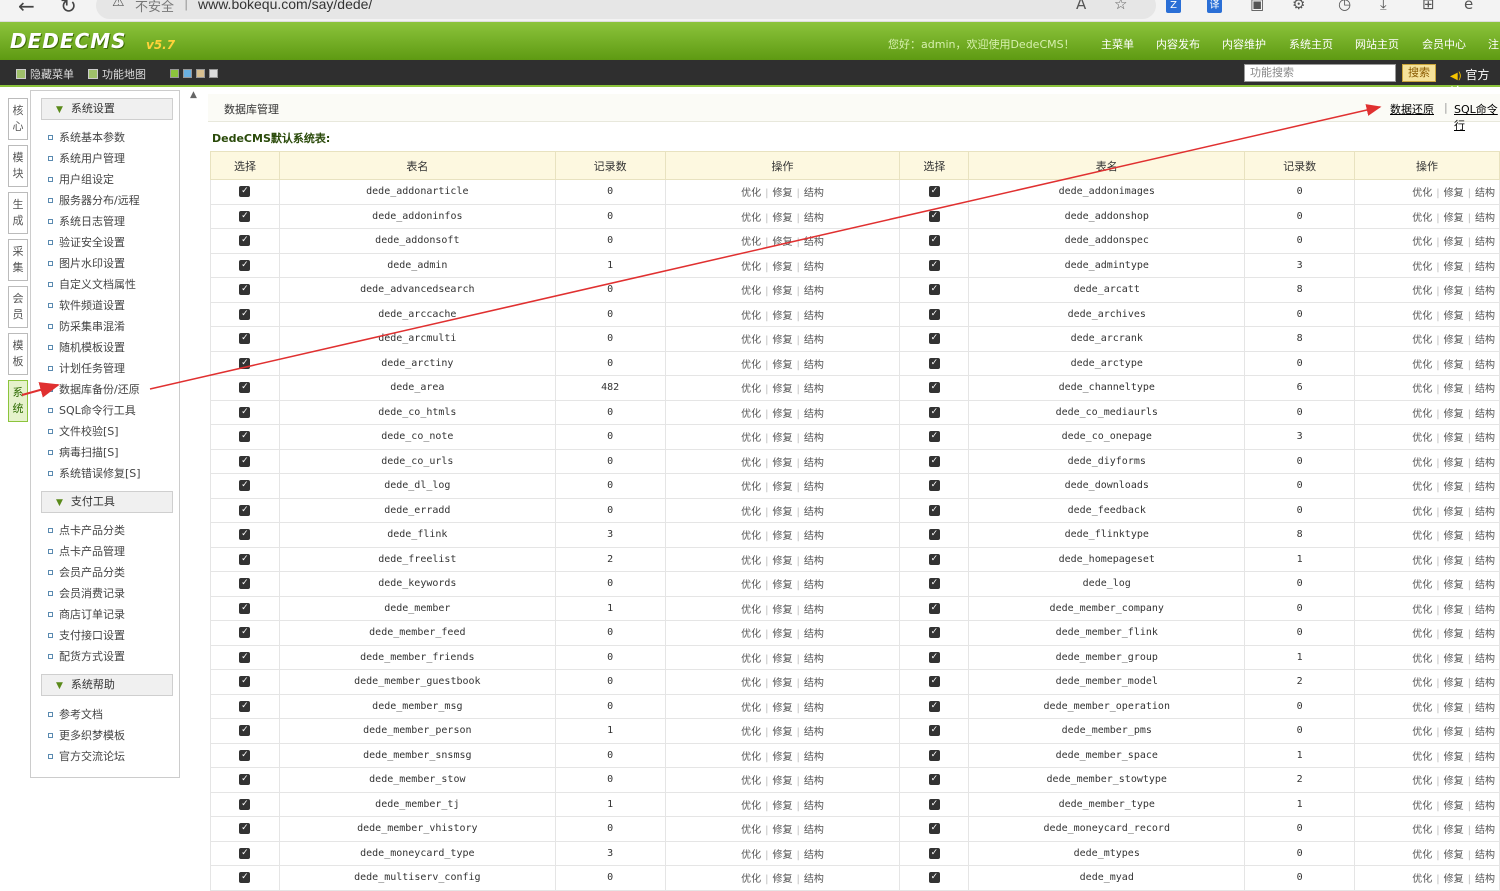 This screenshot has width=1500, height=891. Describe the element at coordinates (1178, 44) in the screenshot. I see `menu-publish: 内容发布` at that location.